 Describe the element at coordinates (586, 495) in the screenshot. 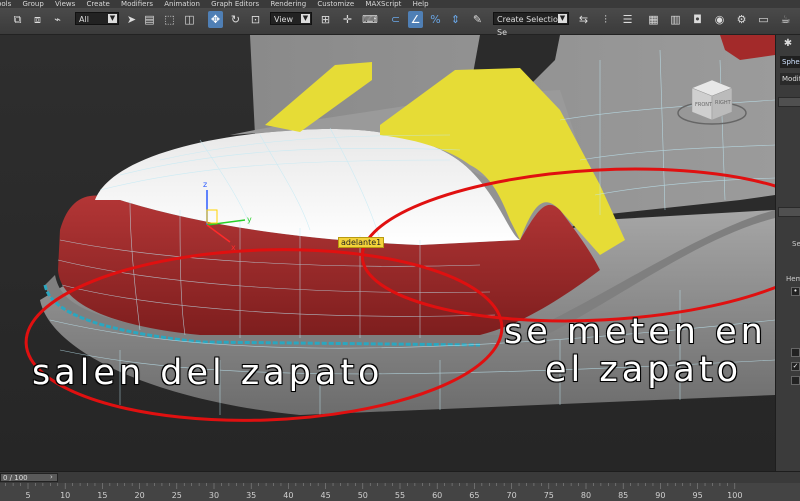

I see `ruler-tick-label: 80` at that location.